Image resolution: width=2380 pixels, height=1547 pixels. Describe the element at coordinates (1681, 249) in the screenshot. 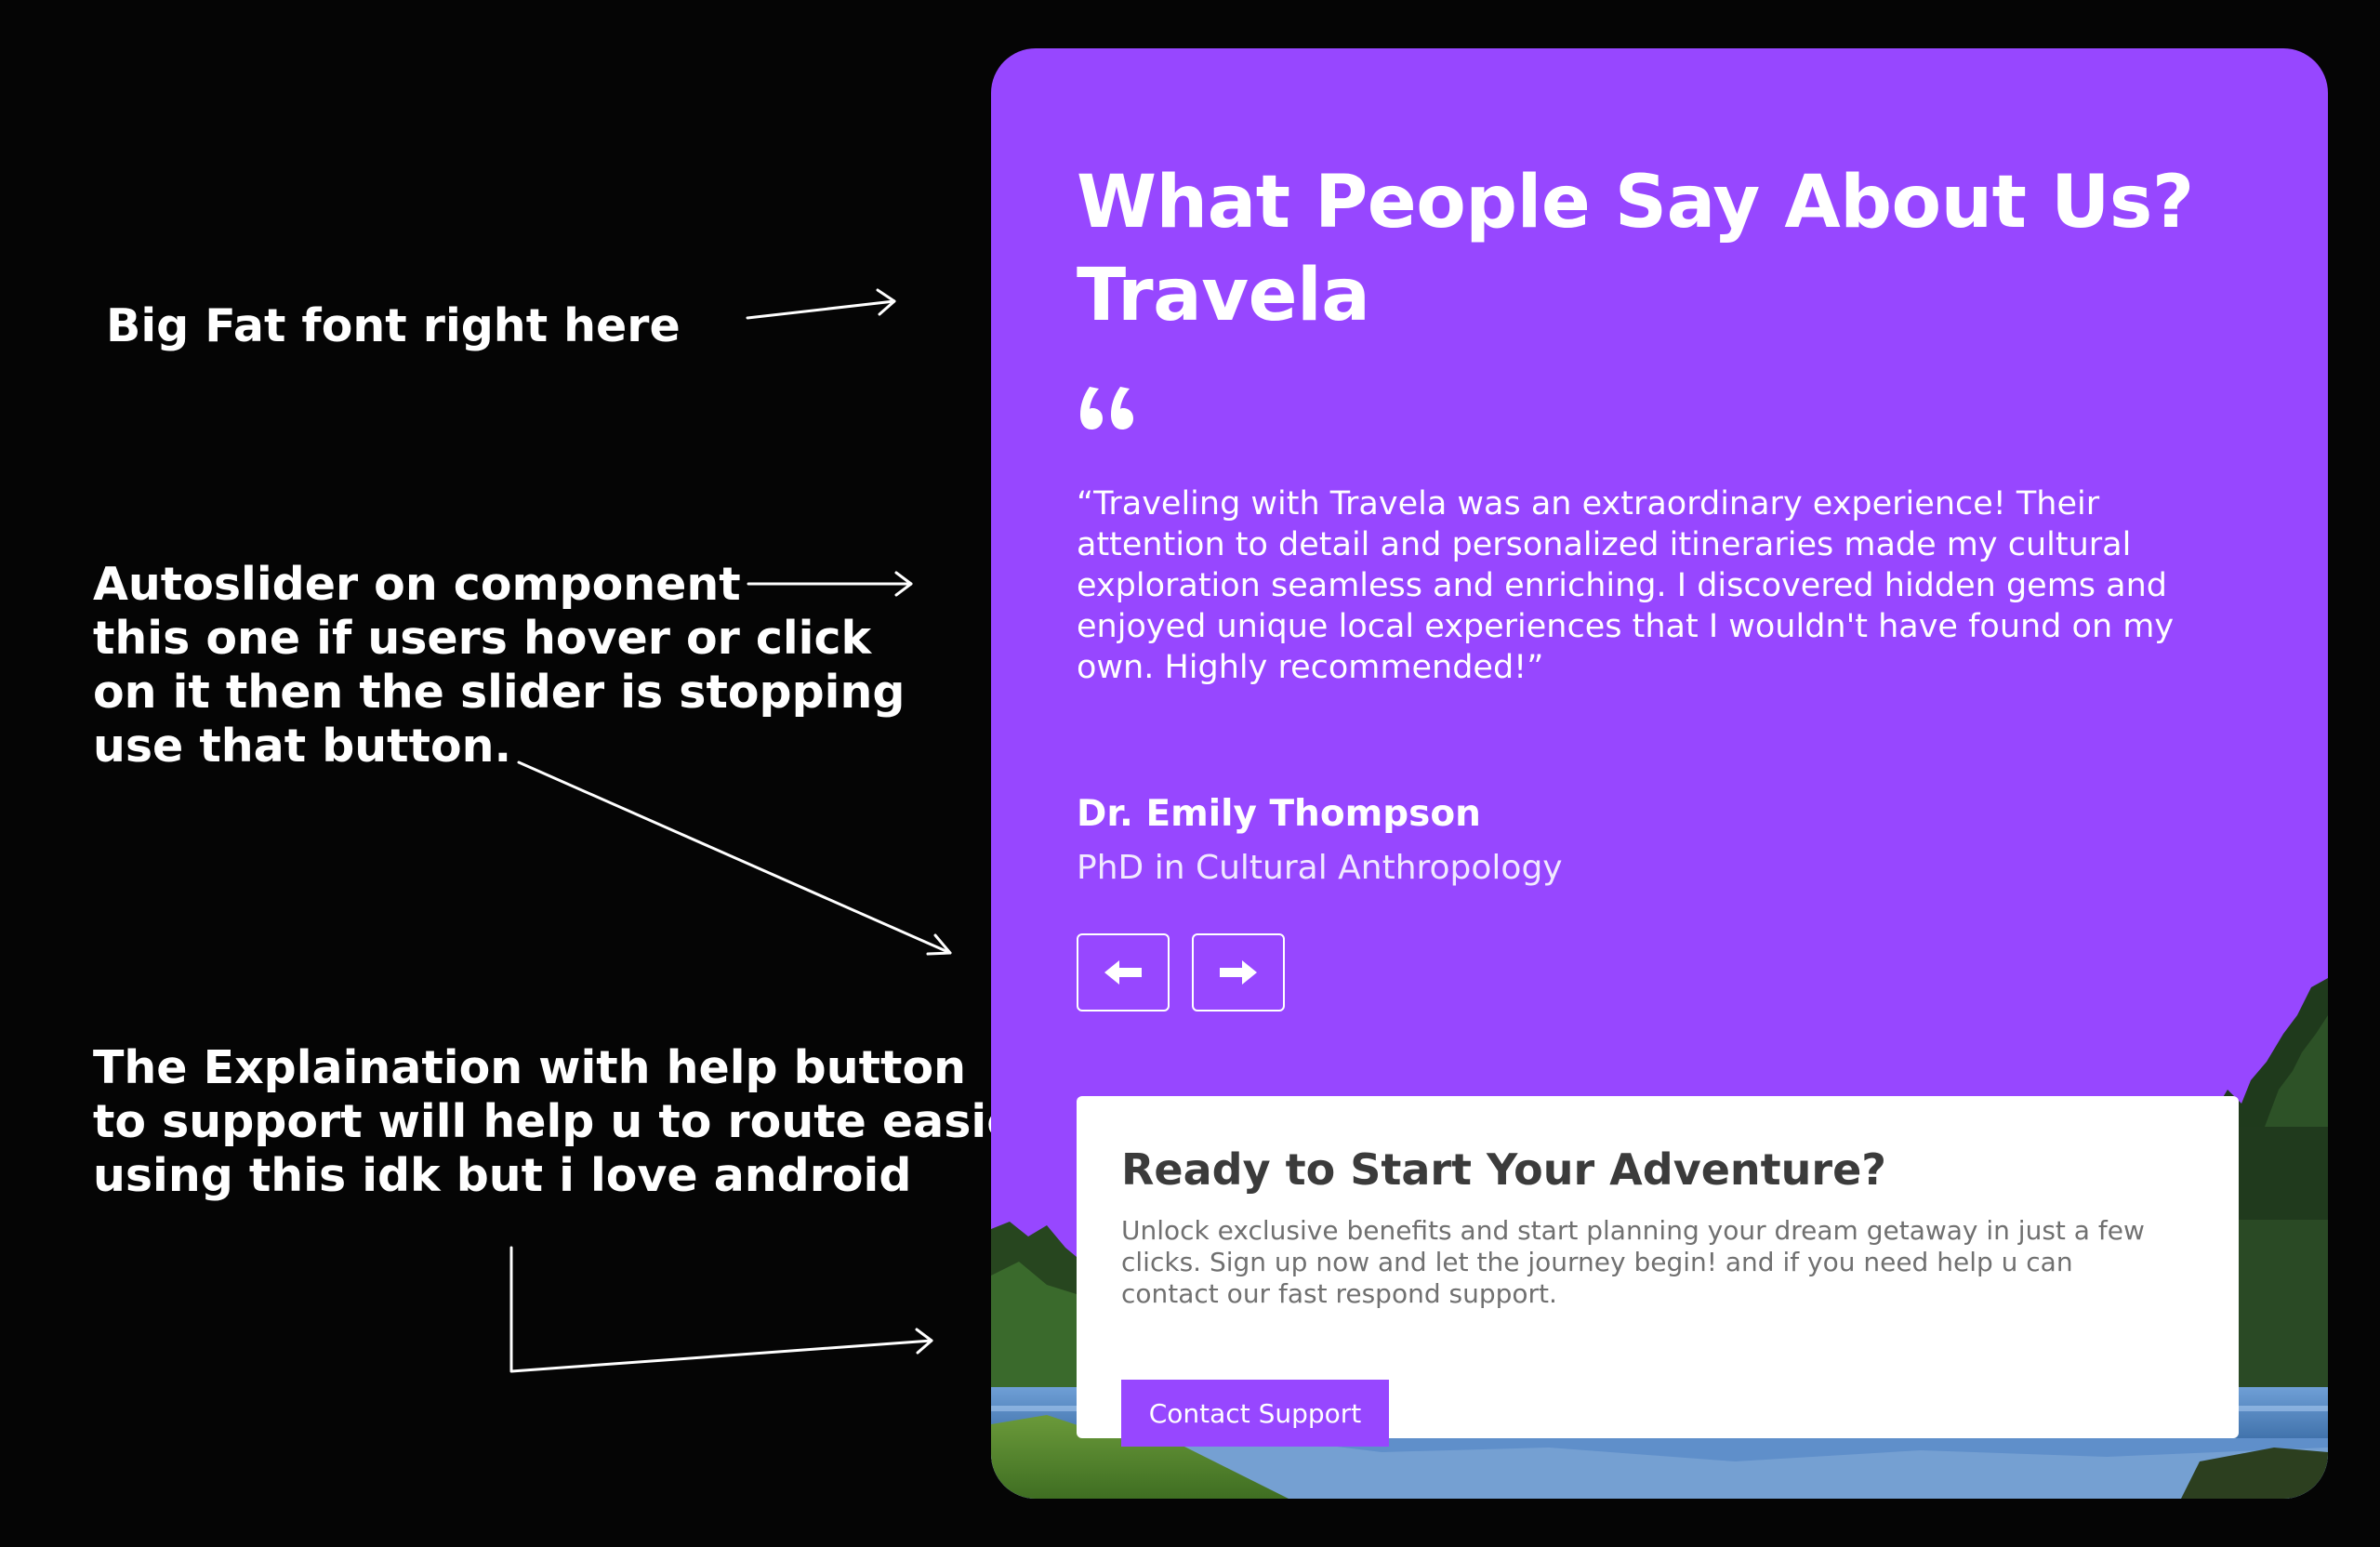

I see `section-headline: What People Say About Us? Travela` at that location.